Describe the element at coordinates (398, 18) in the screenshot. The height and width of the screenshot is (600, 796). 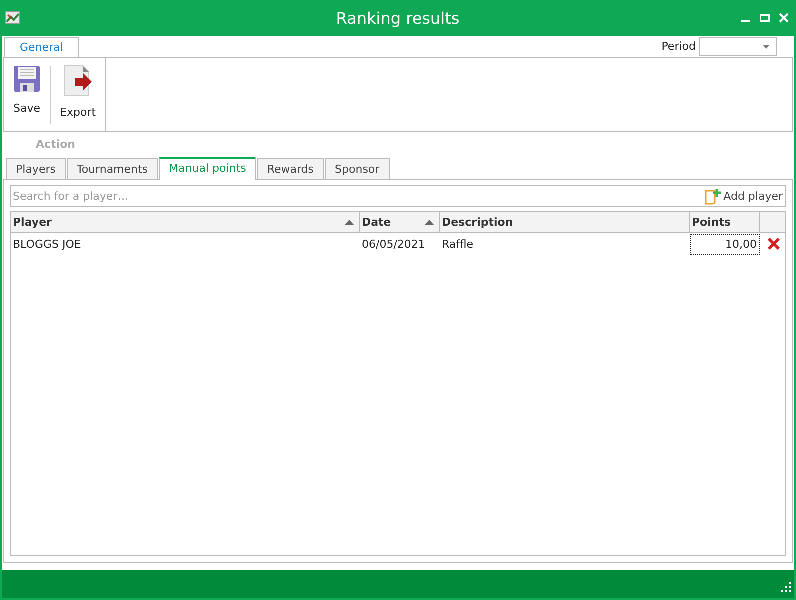
I see `window-title: Ranking results` at that location.